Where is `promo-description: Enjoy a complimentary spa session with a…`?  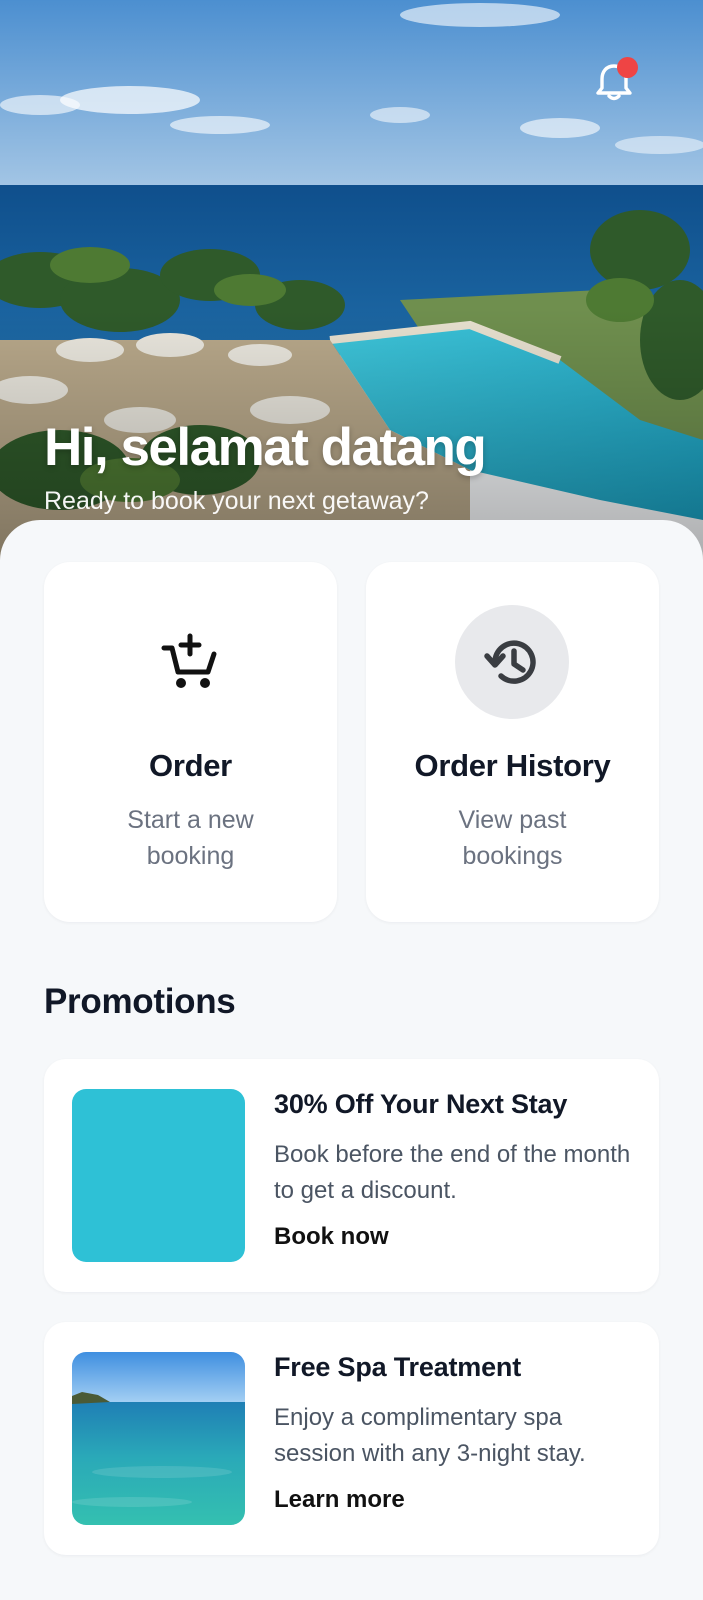
promo-description: Enjoy a complimentary spa session with a… is located at coordinates (430, 1435).